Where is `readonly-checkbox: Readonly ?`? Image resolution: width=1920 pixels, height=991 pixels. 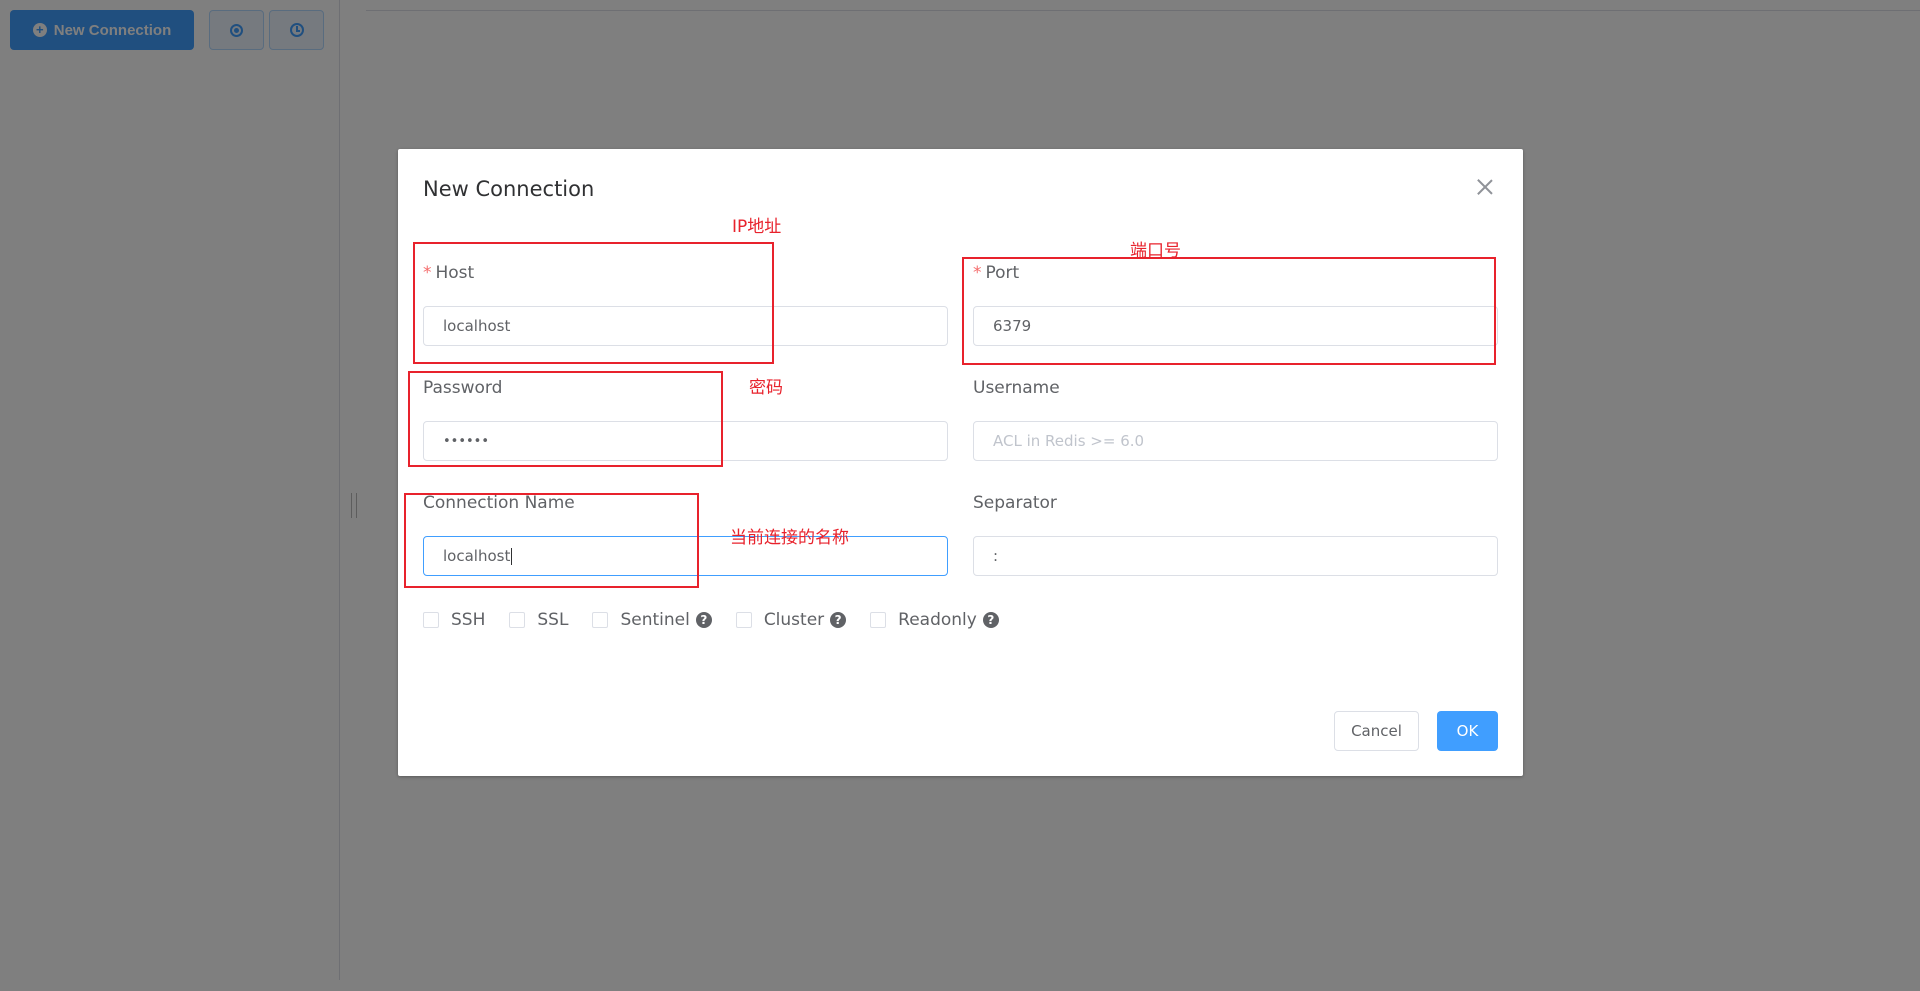 readonly-checkbox: Readonly ? is located at coordinates (934, 620).